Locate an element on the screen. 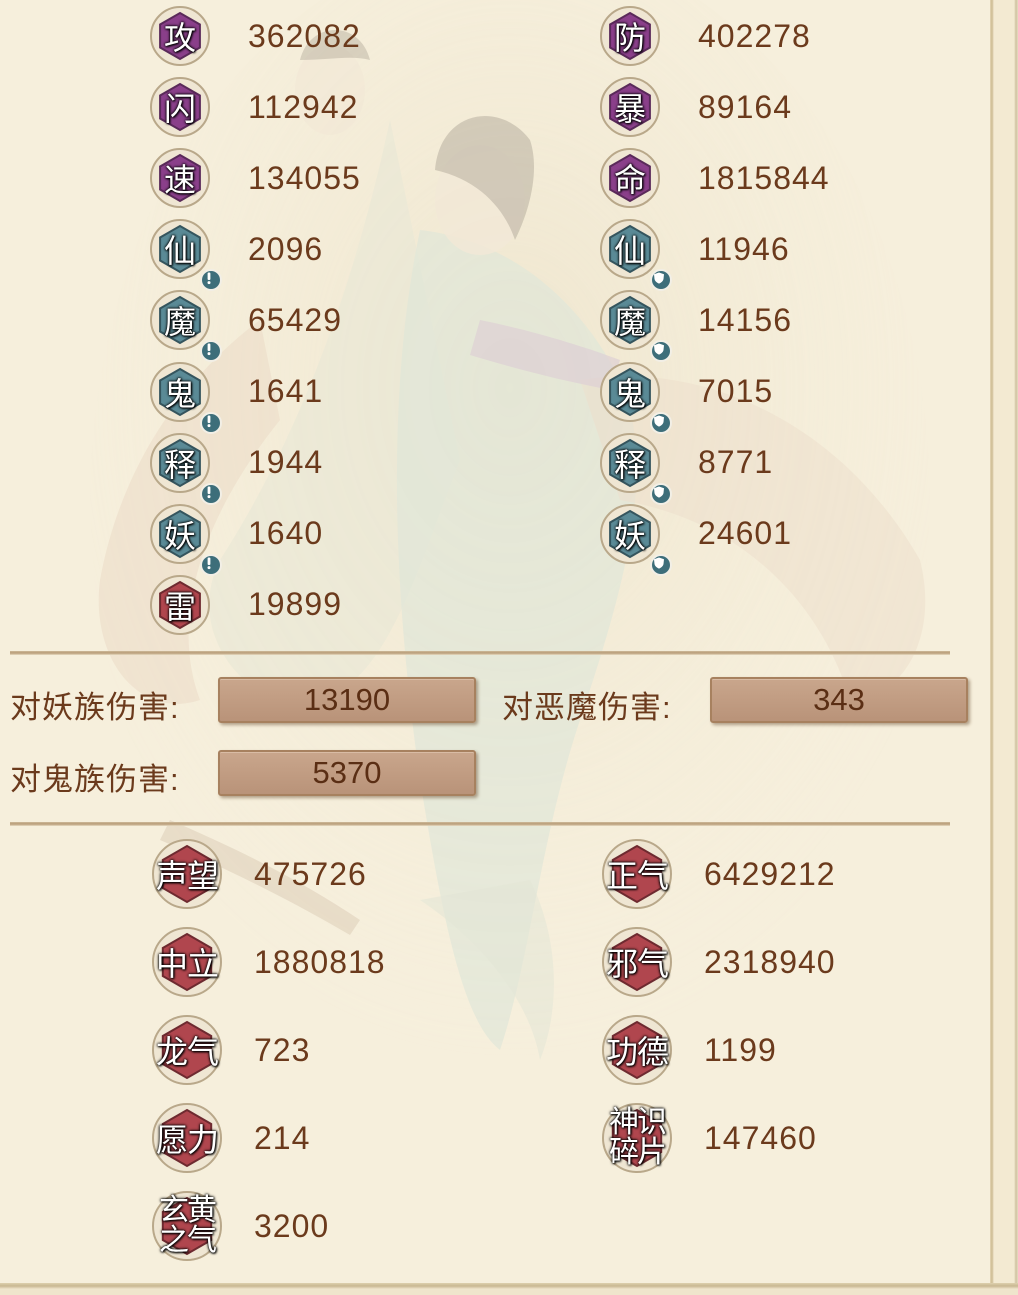  stat-hex-icon: 雷 is located at coordinates (180, 604).